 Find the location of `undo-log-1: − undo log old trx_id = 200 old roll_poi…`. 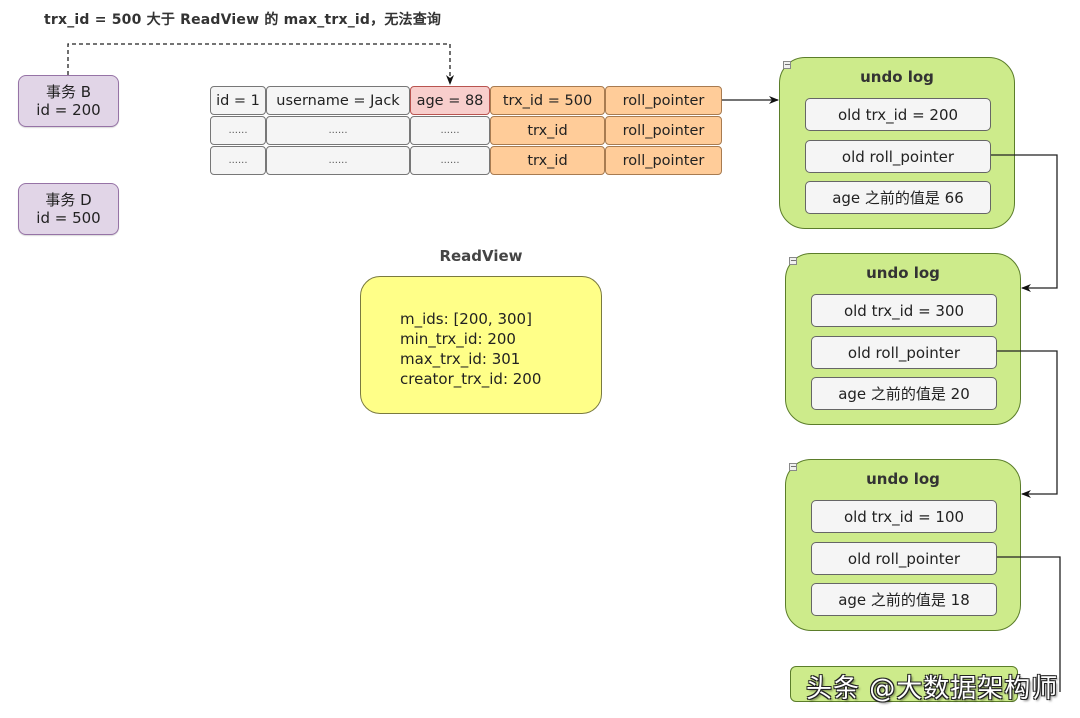

undo-log-1: − undo log old trx_id = 200 old roll_poi… is located at coordinates (897, 143).